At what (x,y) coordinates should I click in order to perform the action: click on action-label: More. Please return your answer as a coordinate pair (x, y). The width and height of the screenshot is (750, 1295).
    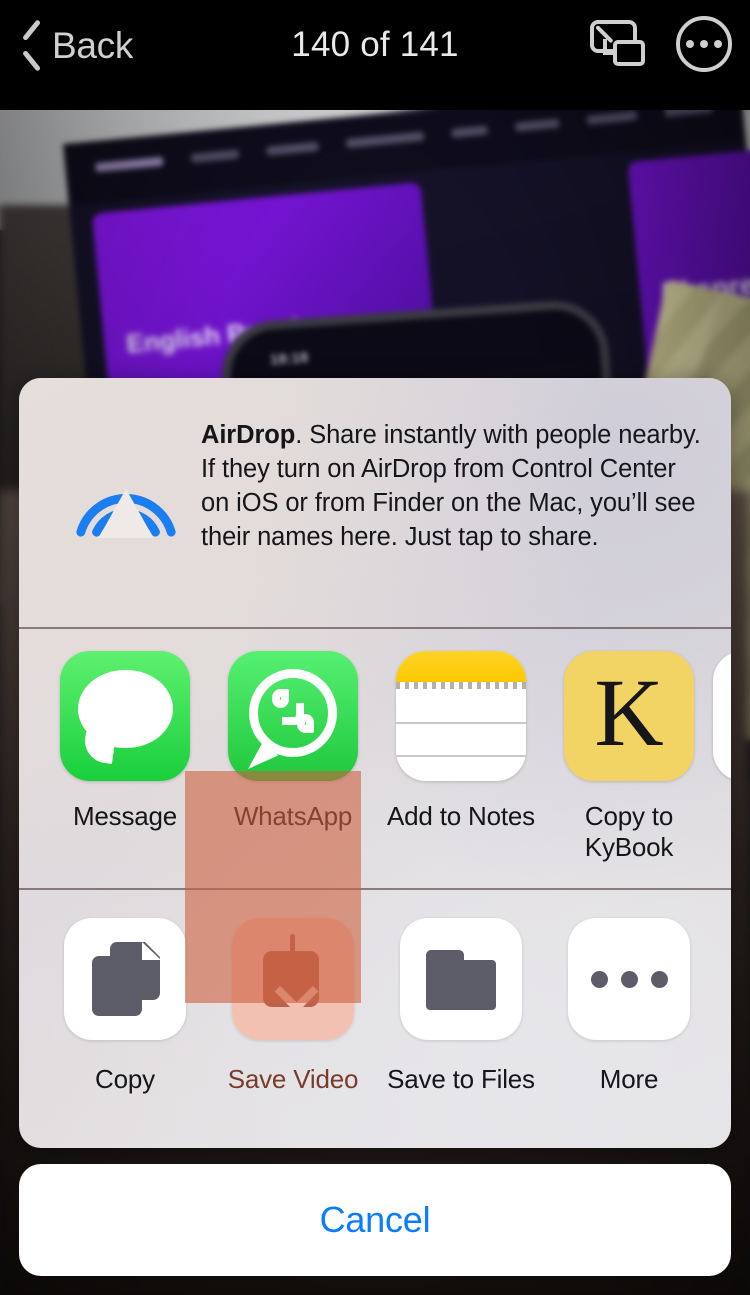
    Looking at the image, I should click on (629, 1079).